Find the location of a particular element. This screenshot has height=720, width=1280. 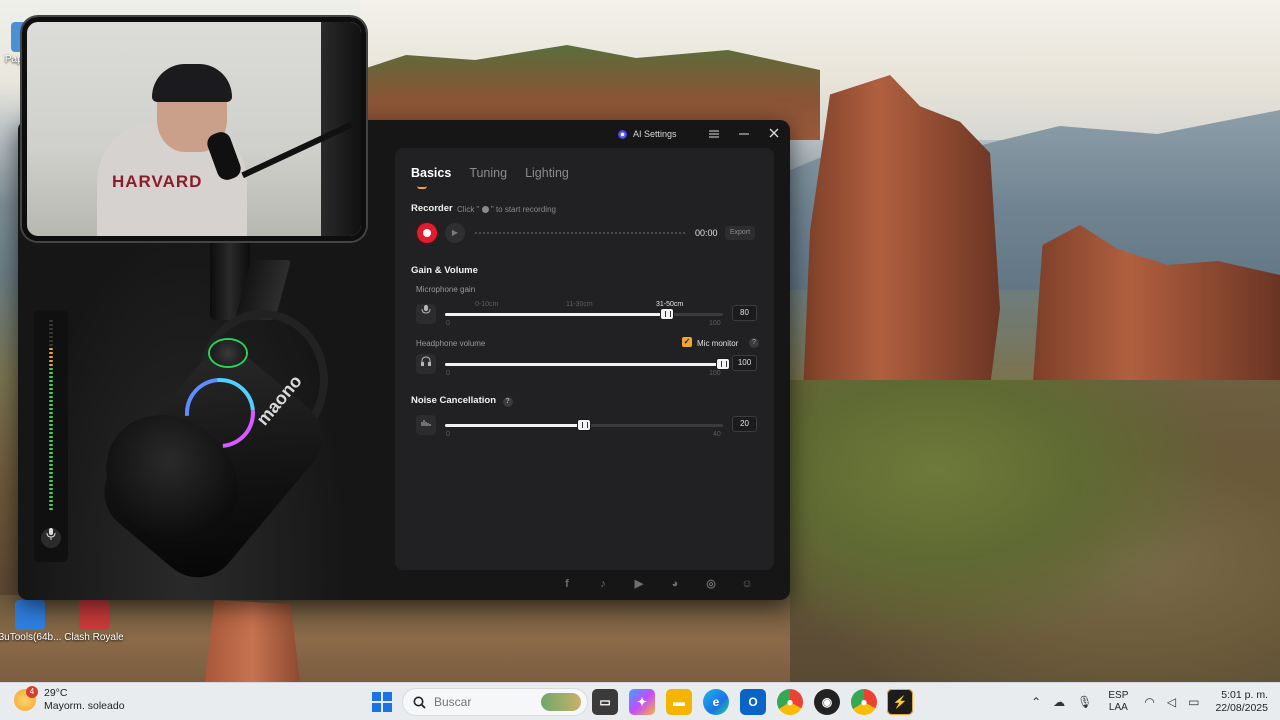

youtube-icon: ▶ is located at coordinates (639, 584).